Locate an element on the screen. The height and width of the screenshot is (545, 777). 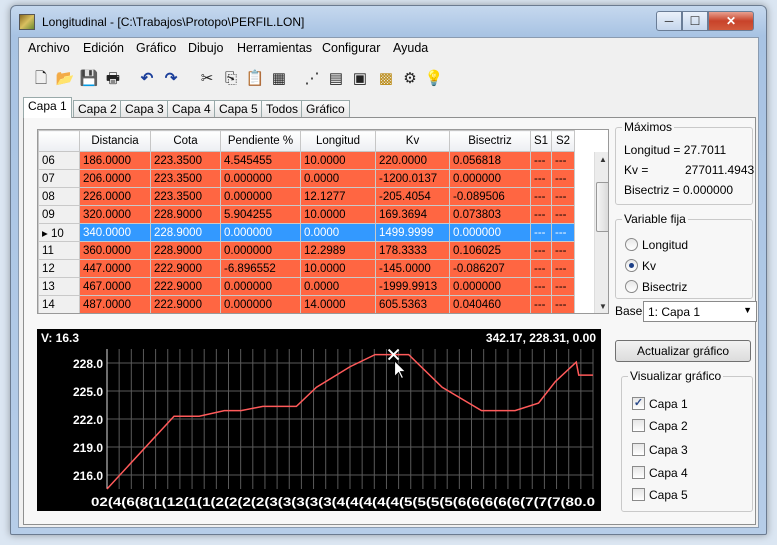
row-number: 12 is located at coordinates (59, 268).